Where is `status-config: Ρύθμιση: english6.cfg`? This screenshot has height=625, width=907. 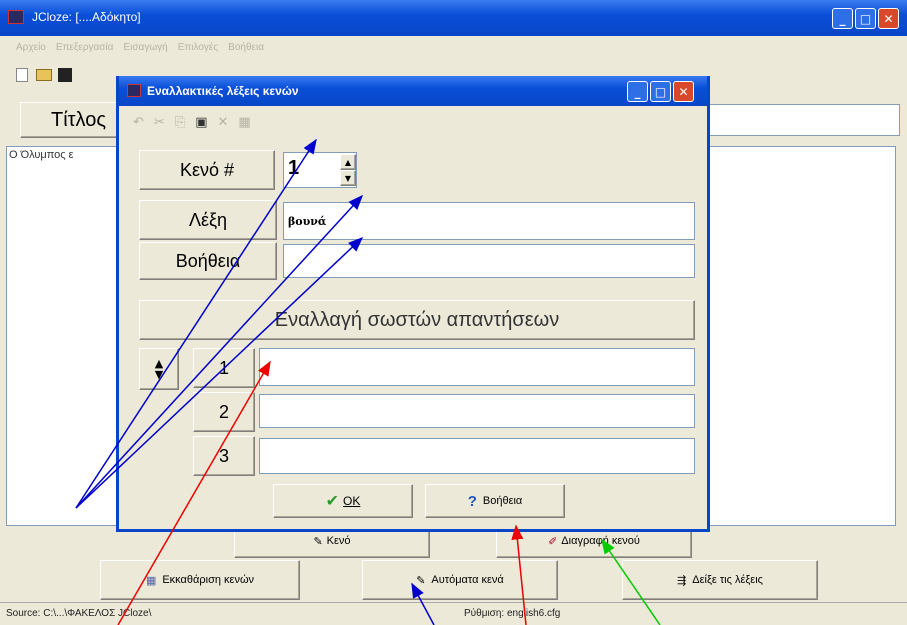 status-config: Ρύθμιση: english6.cfg is located at coordinates (512, 613).